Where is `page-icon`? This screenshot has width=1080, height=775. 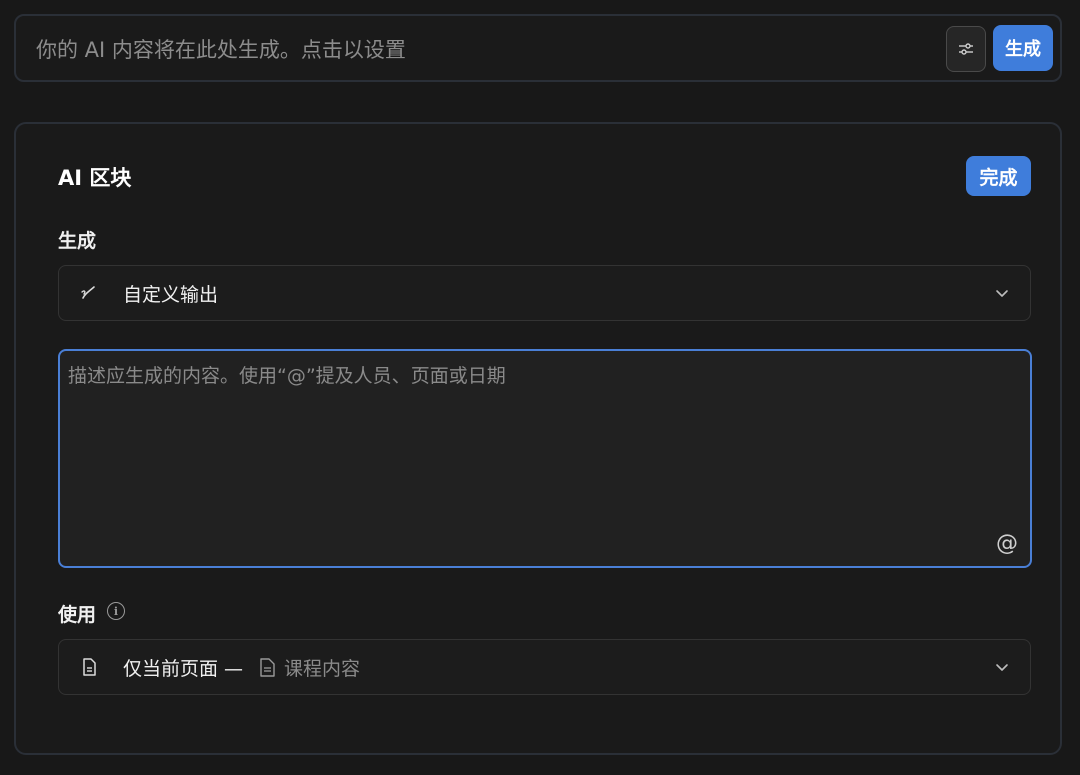 page-icon is located at coordinates (267, 667).